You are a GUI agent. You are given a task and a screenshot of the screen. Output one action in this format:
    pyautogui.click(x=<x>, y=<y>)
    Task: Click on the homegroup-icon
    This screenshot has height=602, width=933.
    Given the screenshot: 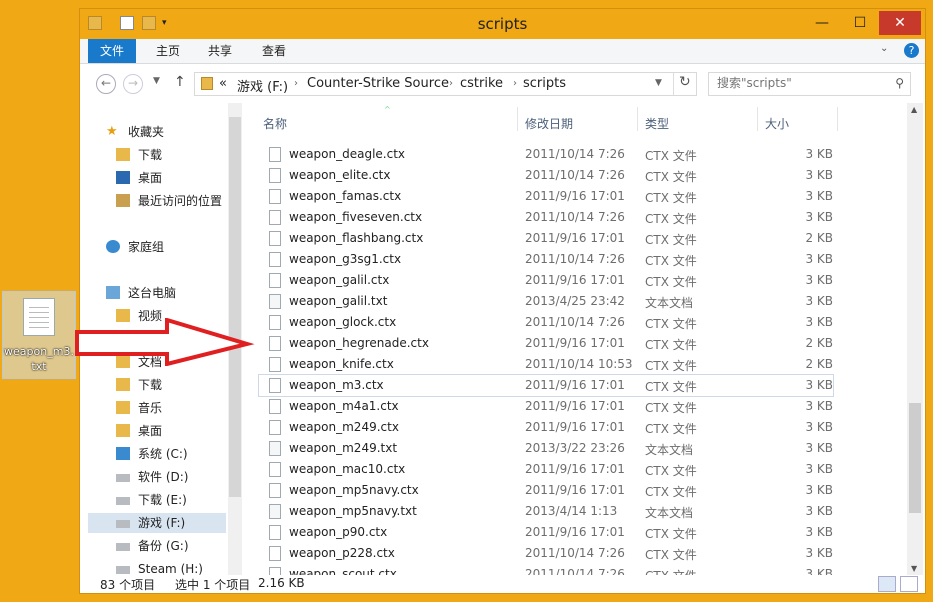 What is the action you would take?
    pyautogui.click(x=113, y=246)
    